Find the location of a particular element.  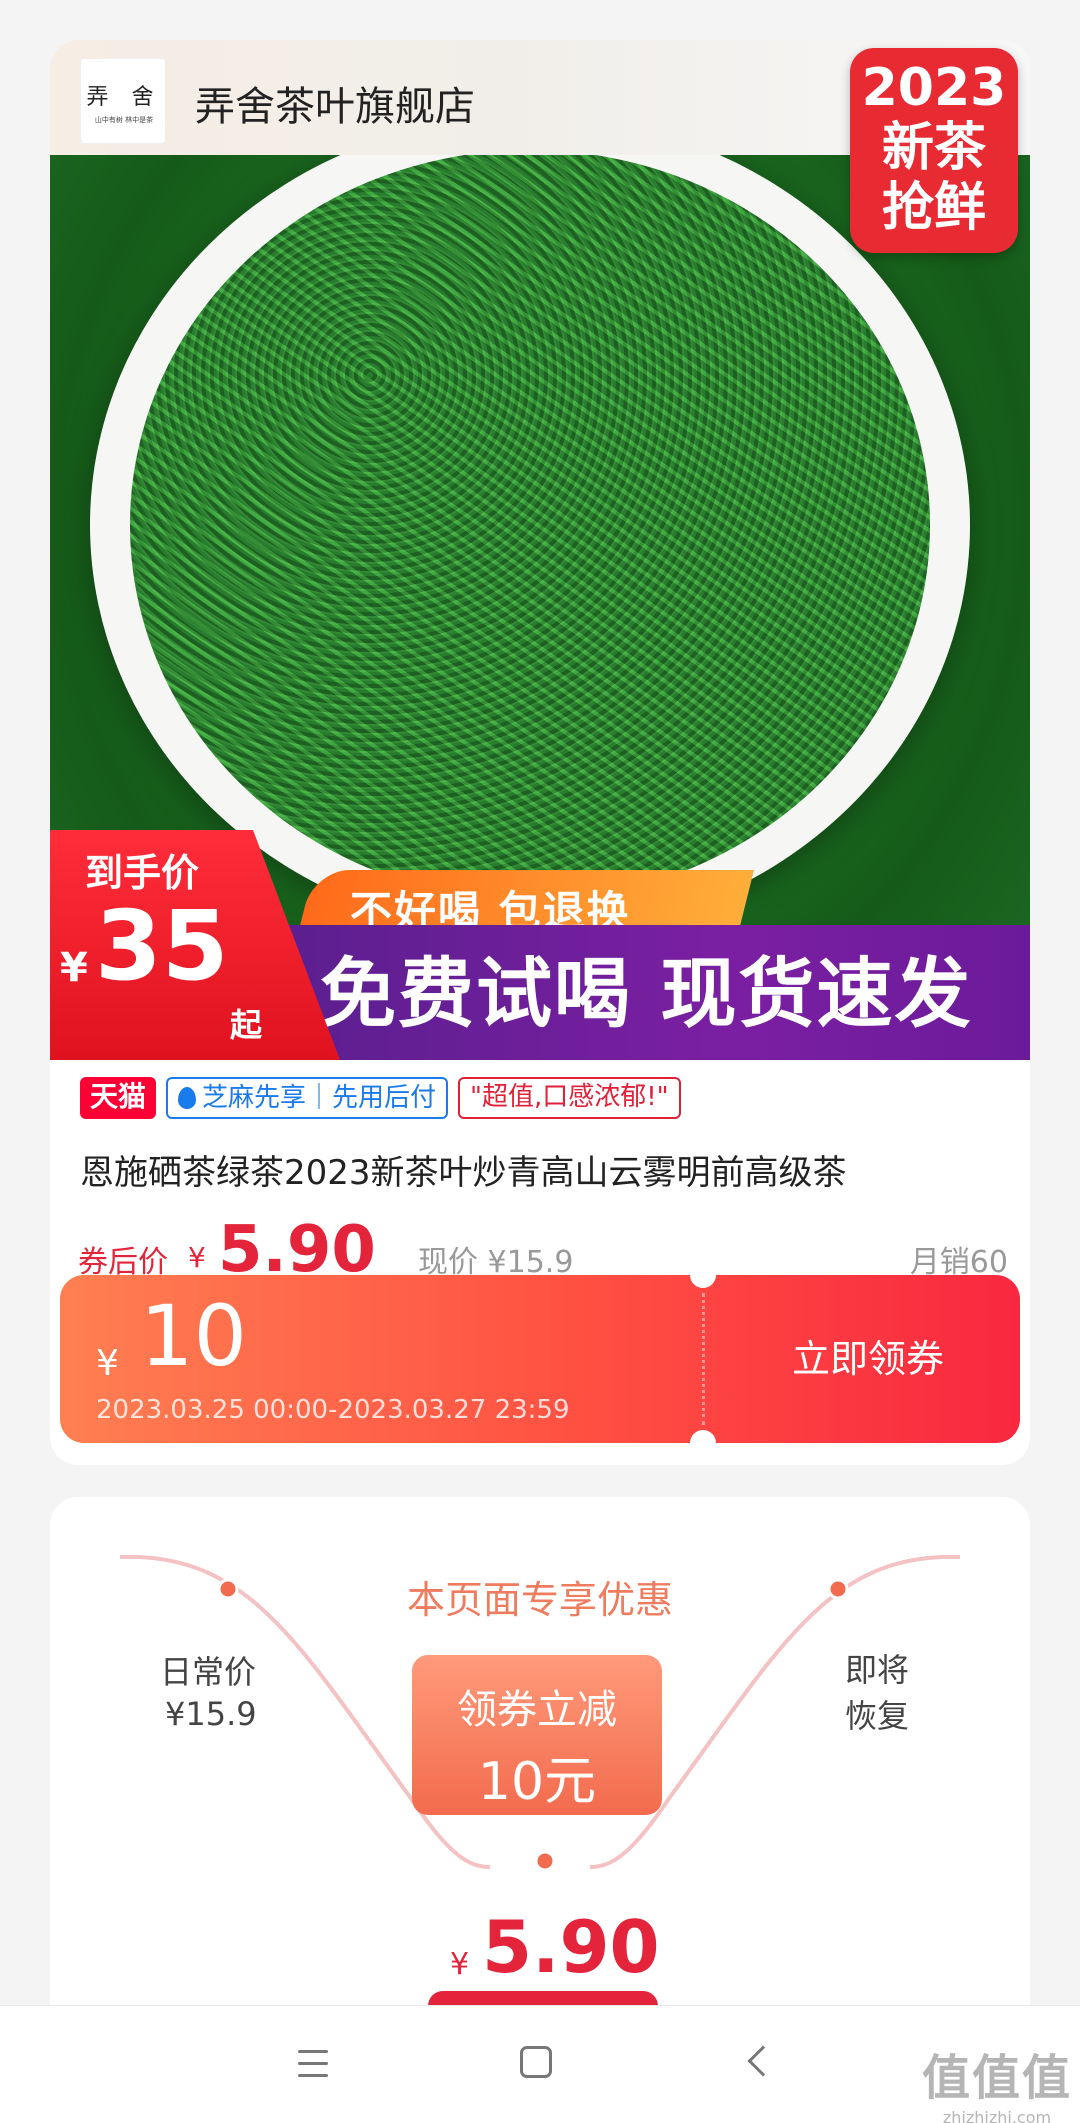

coupon-notch-bottom is located at coordinates (703, 1436).